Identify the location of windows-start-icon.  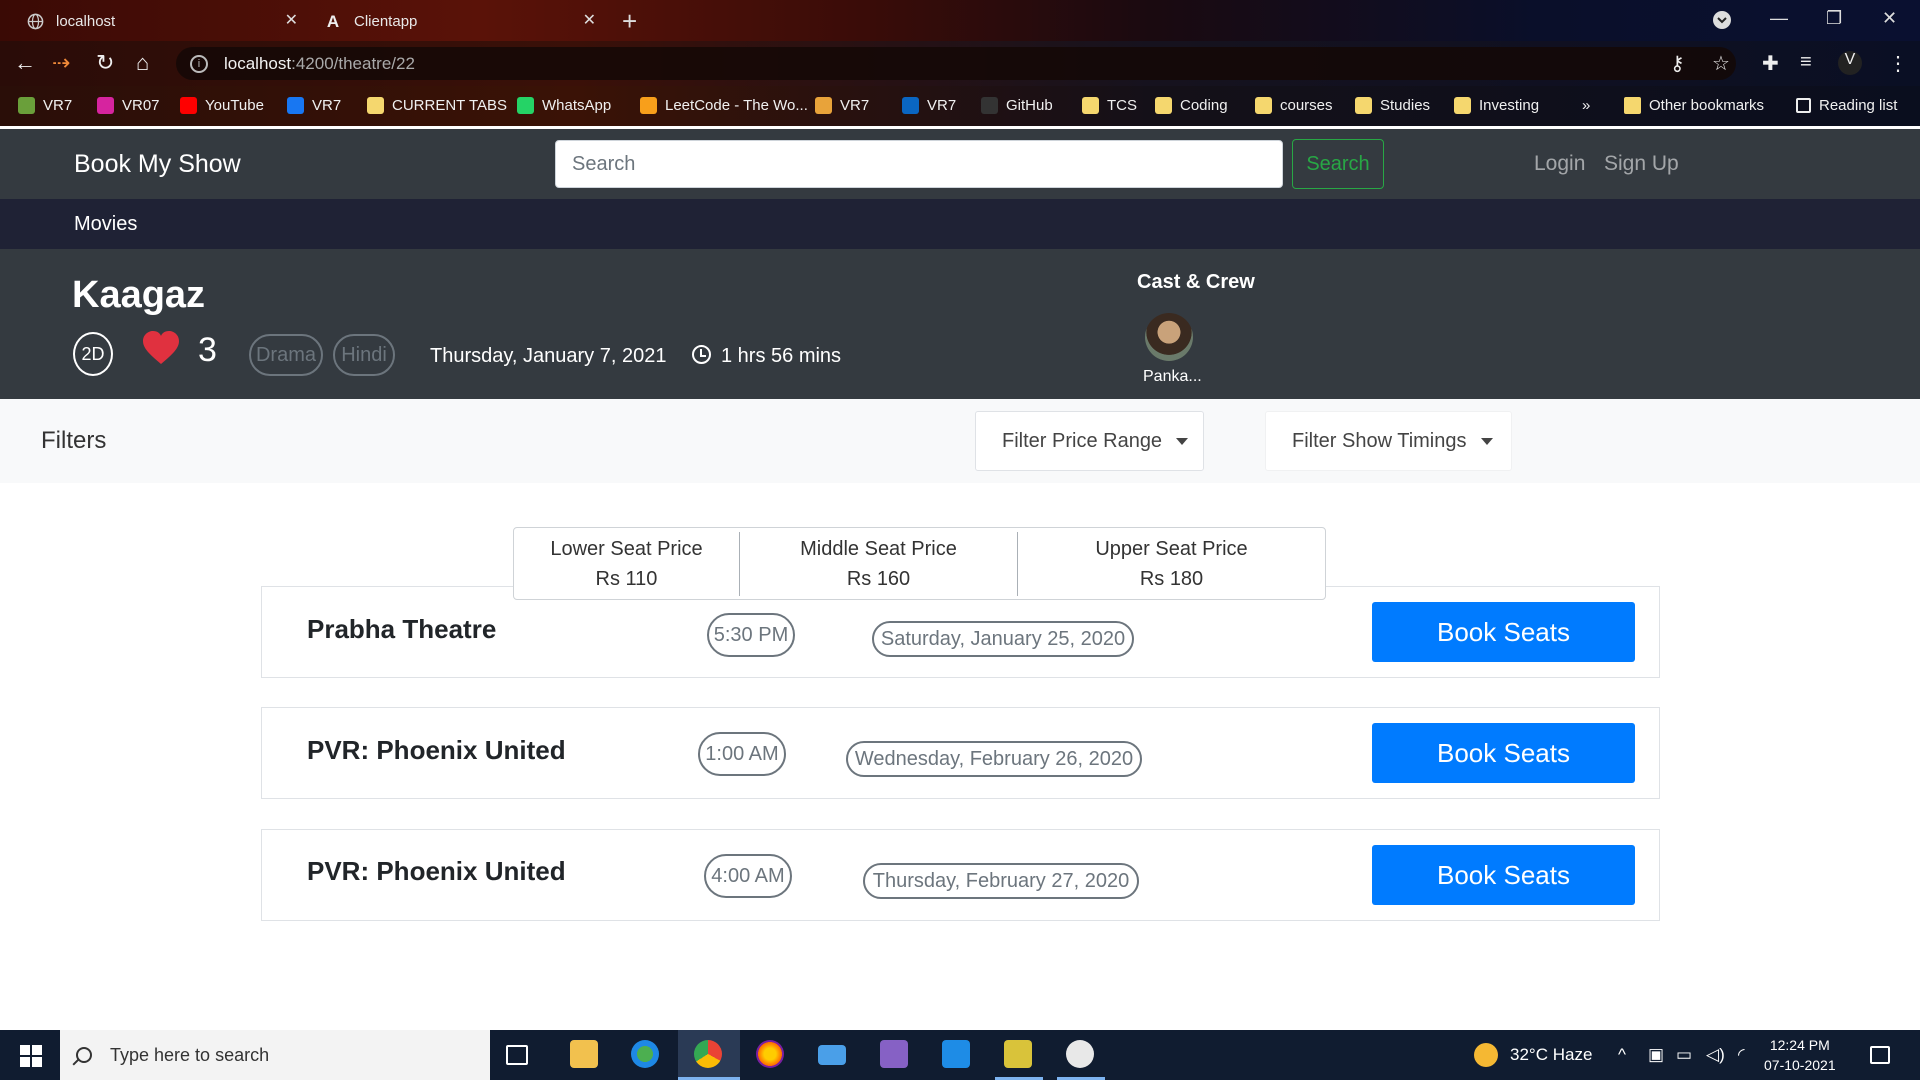
(31, 1056).